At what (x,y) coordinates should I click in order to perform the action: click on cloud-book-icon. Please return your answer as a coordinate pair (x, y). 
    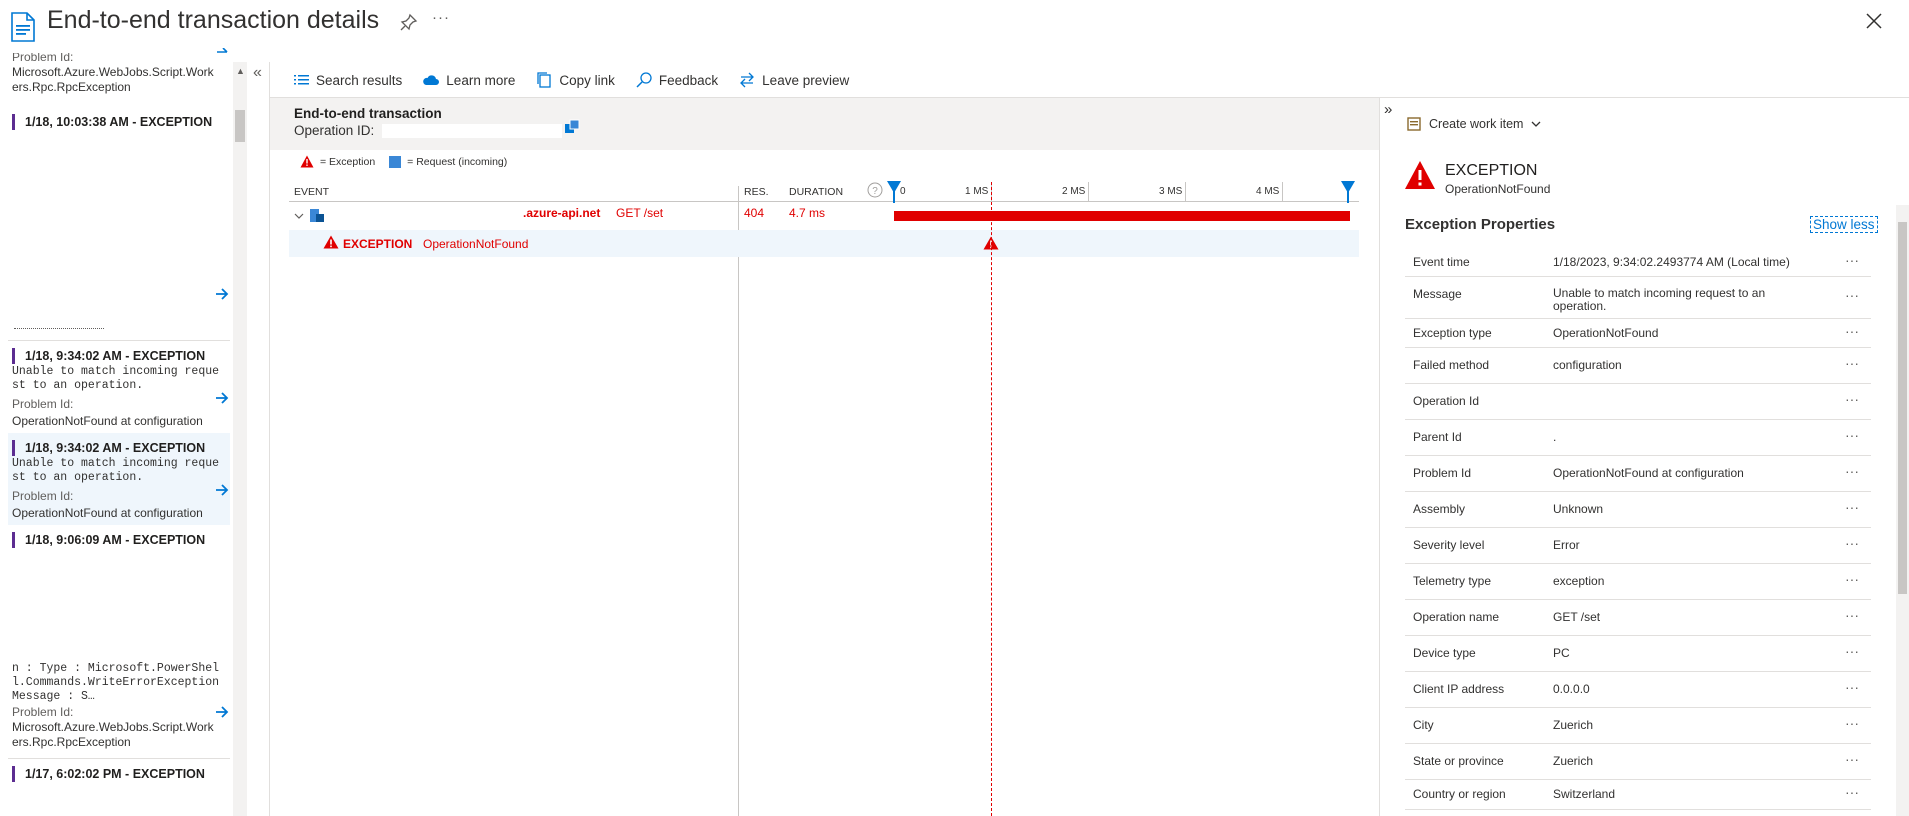
    Looking at the image, I should click on (431, 80).